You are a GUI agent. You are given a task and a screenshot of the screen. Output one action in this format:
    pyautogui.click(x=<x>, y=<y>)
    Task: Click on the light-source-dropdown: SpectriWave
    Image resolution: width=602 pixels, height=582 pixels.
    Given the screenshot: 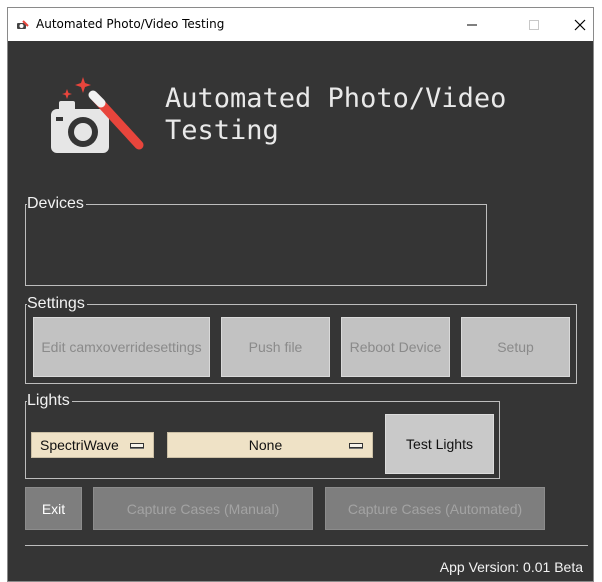 What is the action you would take?
    pyautogui.click(x=92, y=445)
    